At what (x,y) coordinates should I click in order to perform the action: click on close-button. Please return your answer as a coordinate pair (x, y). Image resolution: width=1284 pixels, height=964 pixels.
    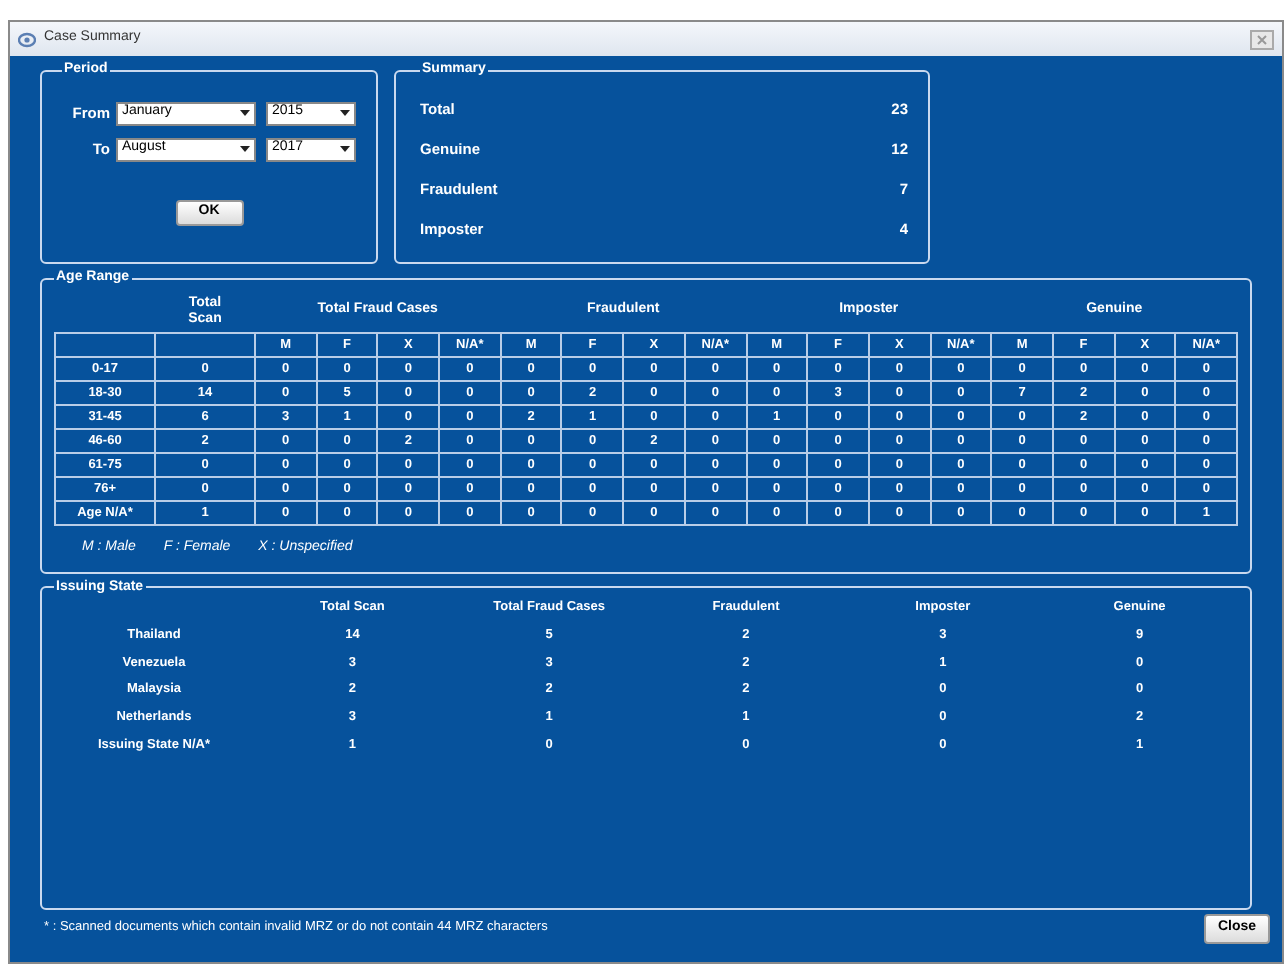
    Looking at the image, I should click on (1262, 39).